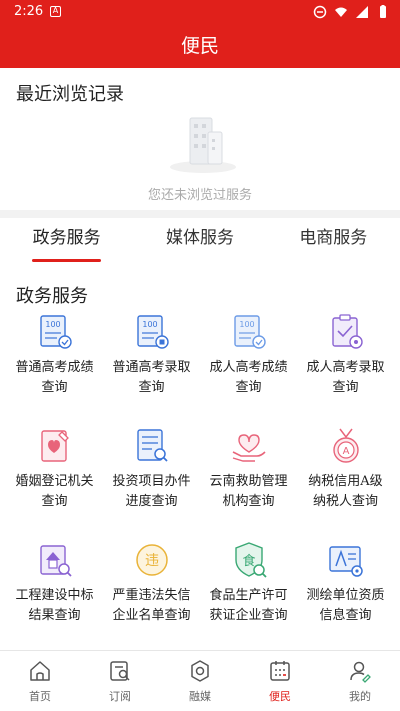 Image resolution: width=400 pixels, height=711 pixels. I want to click on nav-subscribe: 订阅, so click(120, 681).